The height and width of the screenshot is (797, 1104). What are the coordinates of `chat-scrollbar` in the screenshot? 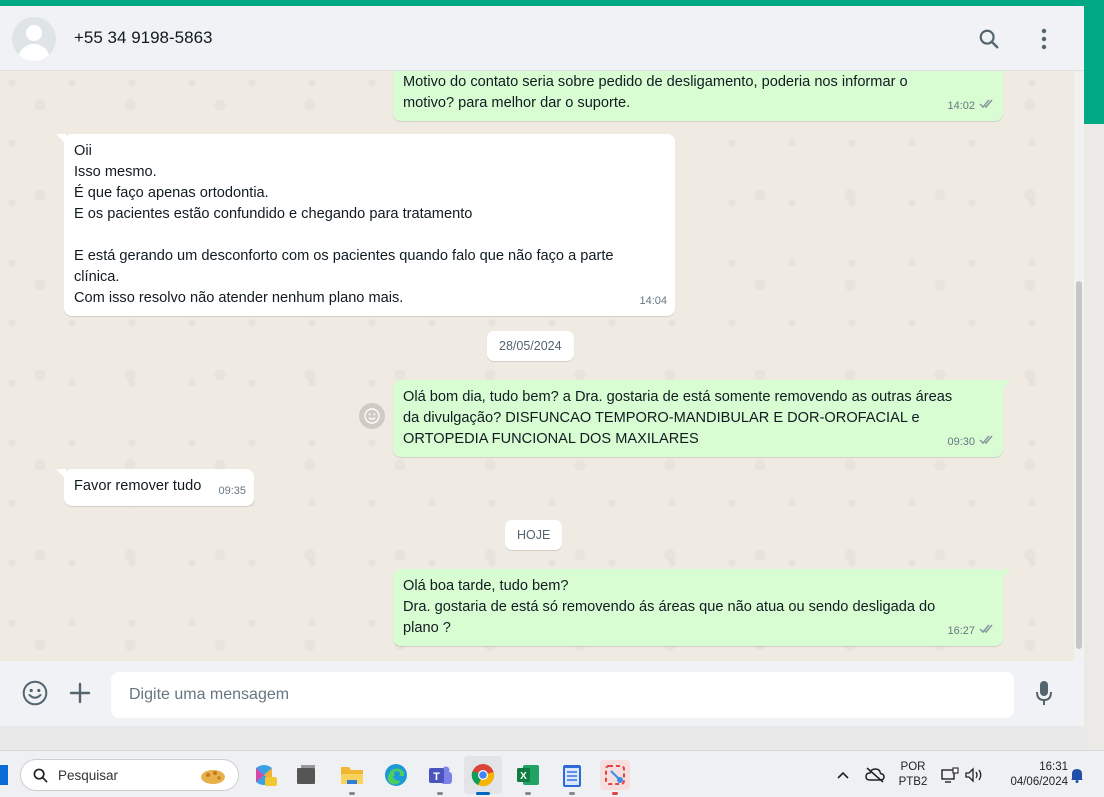 It's located at (1079, 366).